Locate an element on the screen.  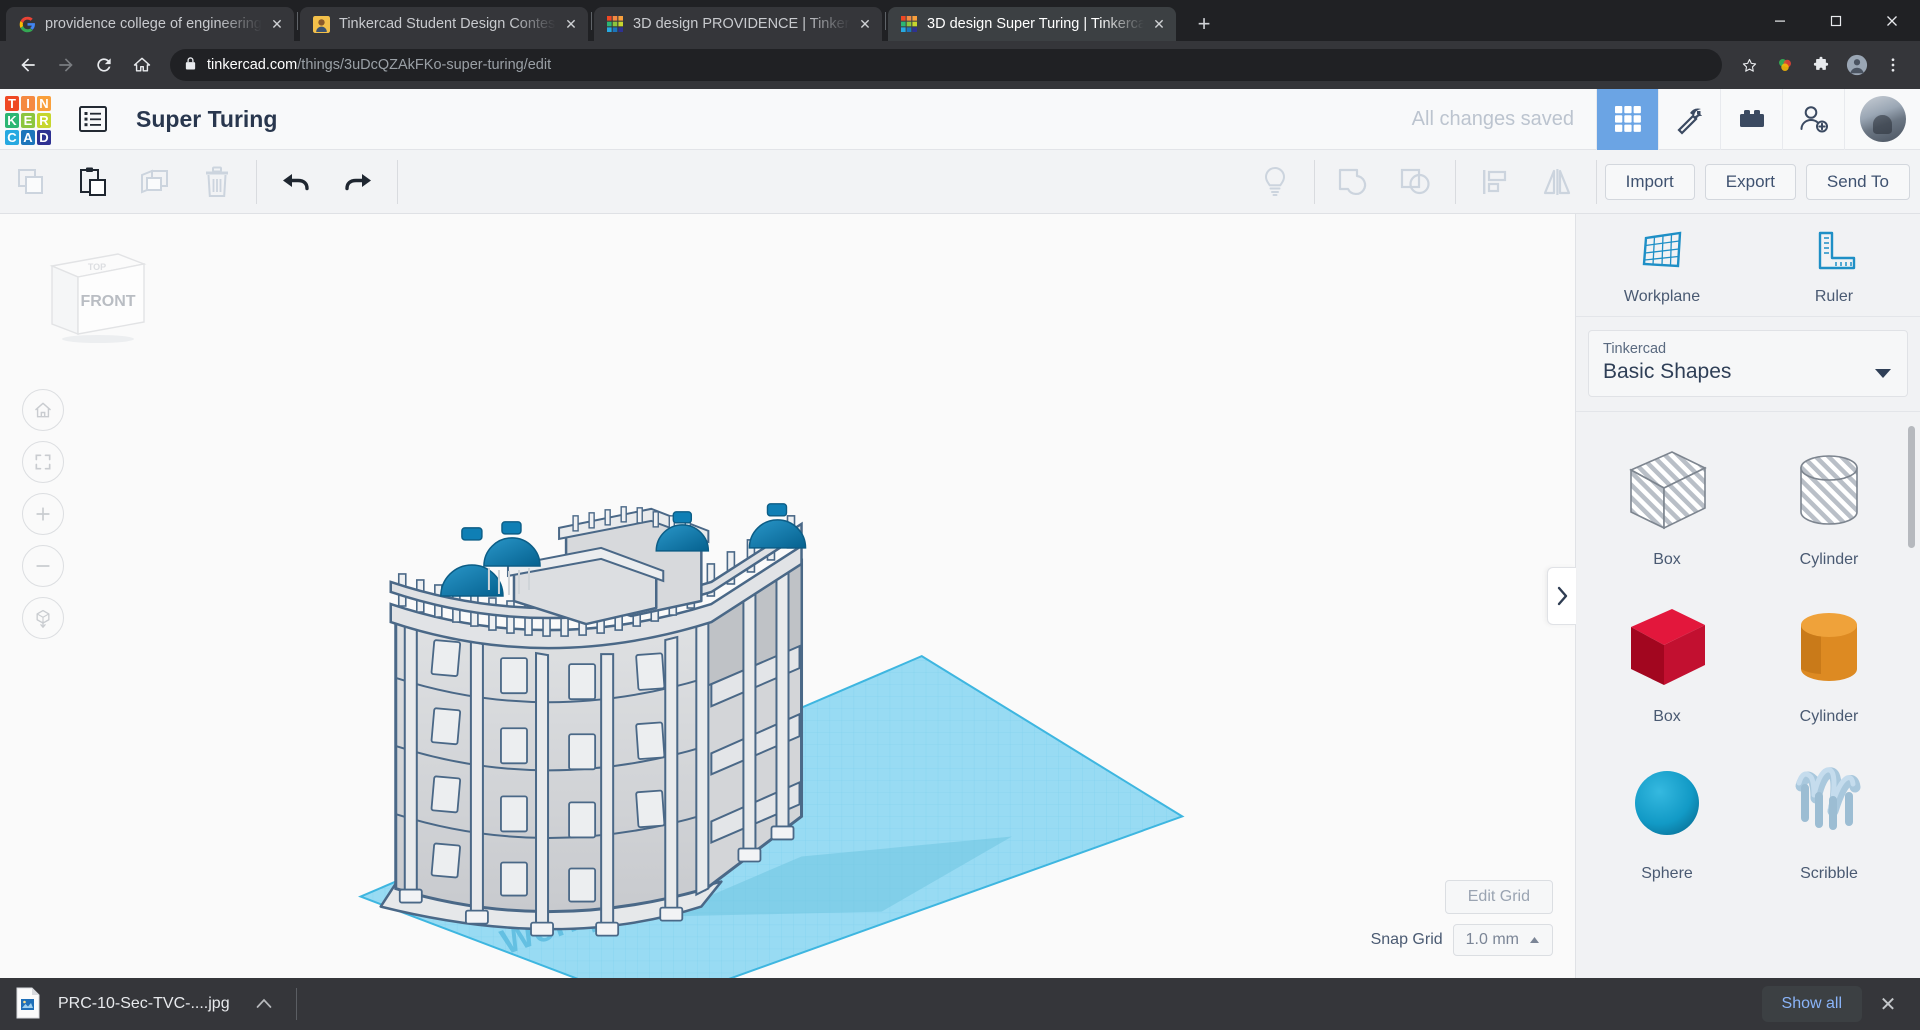
forward-button is located at coordinates (66, 65).